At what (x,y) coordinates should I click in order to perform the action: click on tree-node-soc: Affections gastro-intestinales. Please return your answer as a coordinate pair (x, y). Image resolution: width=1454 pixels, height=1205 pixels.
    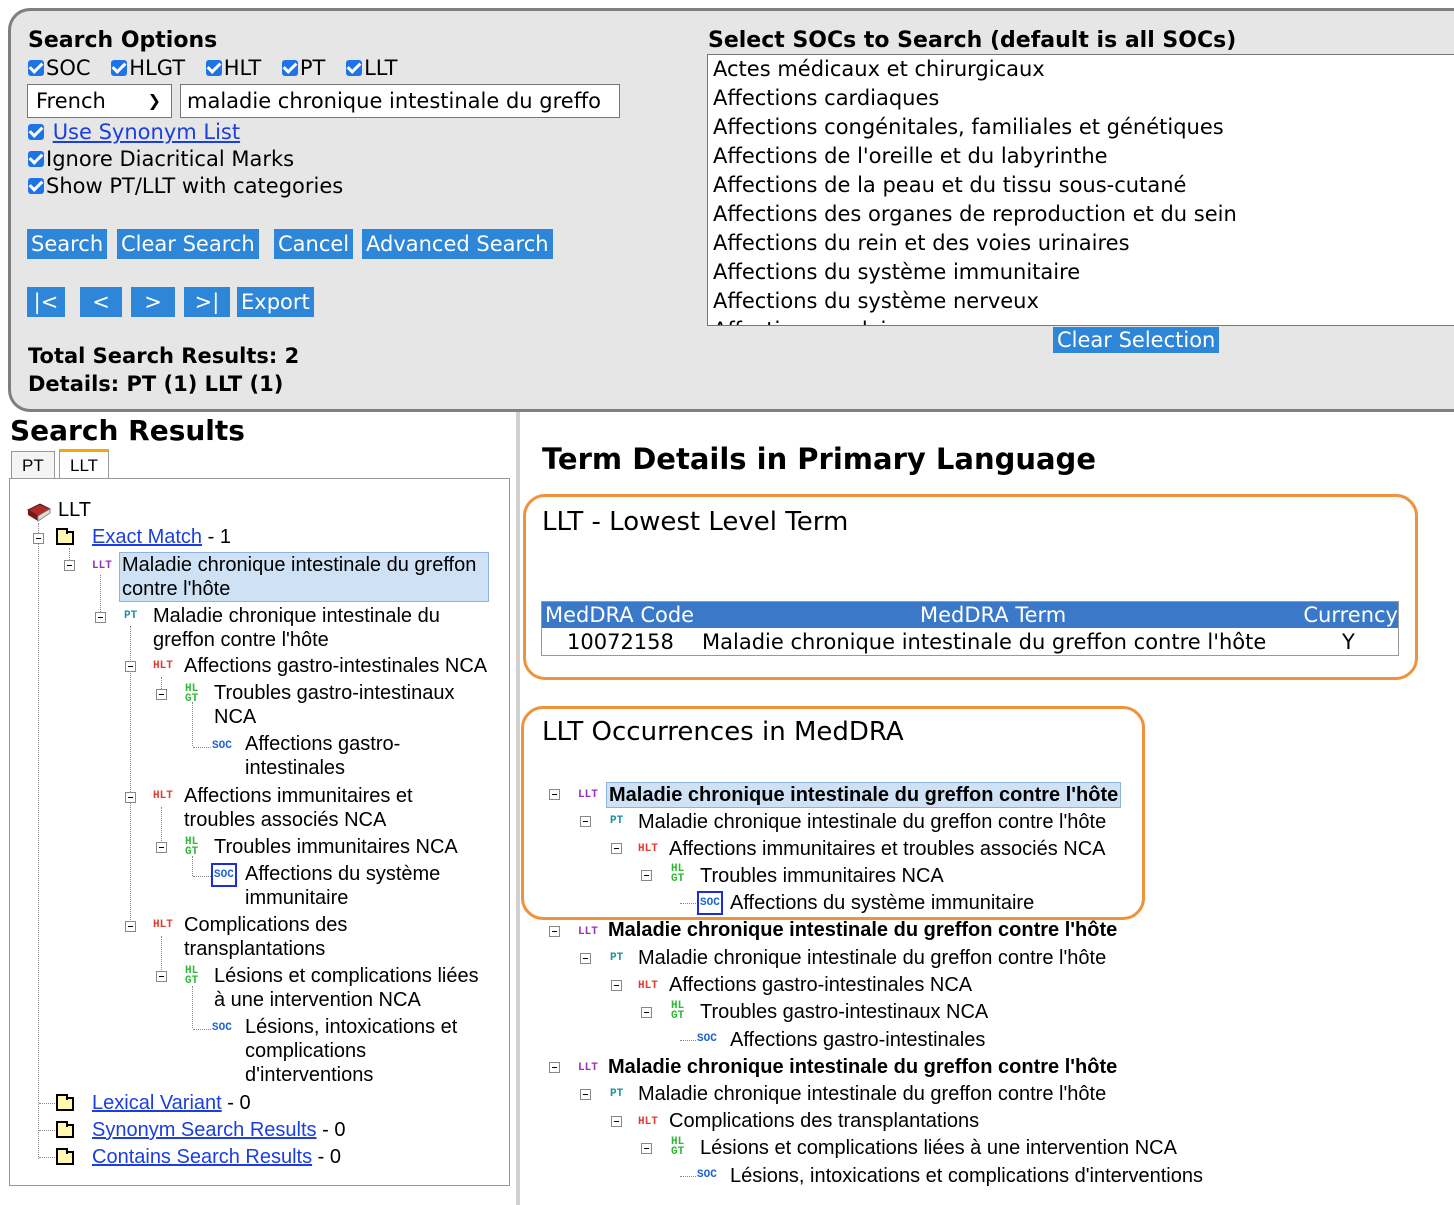
    Looking at the image, I should click on (345, 756).